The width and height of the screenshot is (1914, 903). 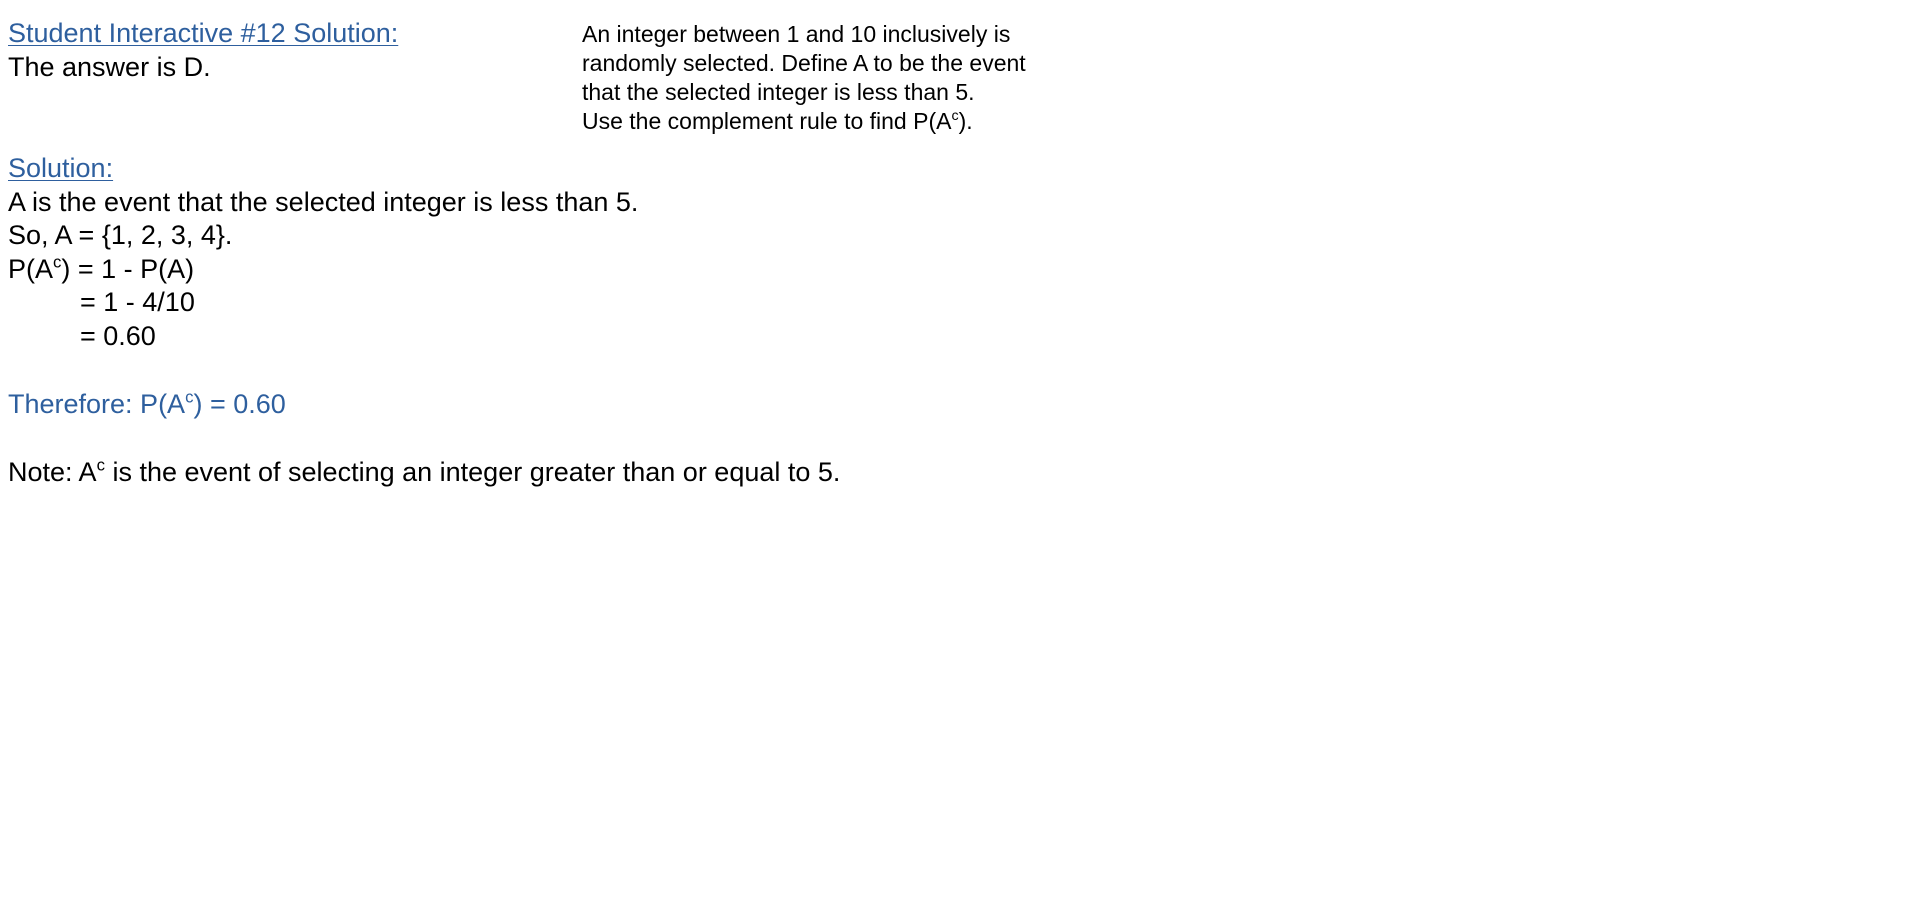 I want to click on problem-line-4-suffix: )., so click(x=965, y=121).